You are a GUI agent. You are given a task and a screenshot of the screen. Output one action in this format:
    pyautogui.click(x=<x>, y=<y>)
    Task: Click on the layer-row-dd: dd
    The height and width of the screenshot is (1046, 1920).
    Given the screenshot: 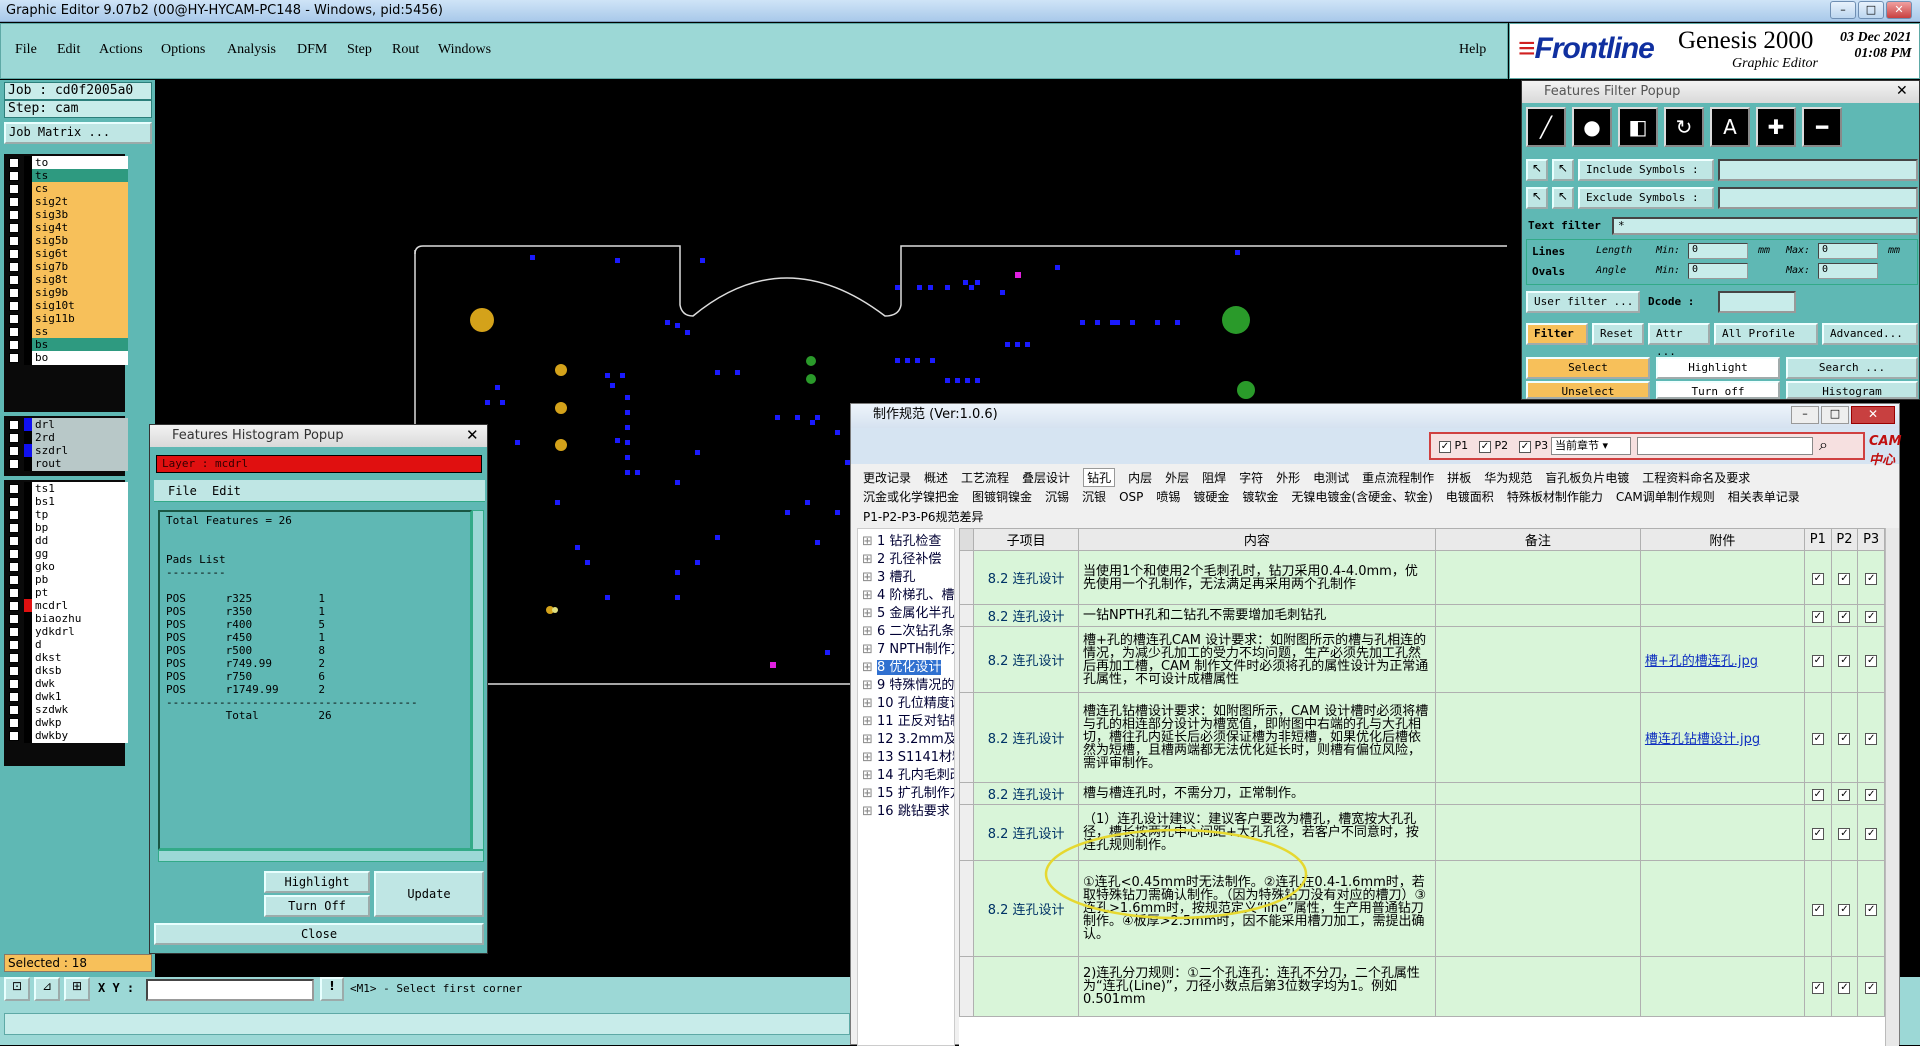 What is the action you would take?
    pyautogui.click(x=67, y=541)
    